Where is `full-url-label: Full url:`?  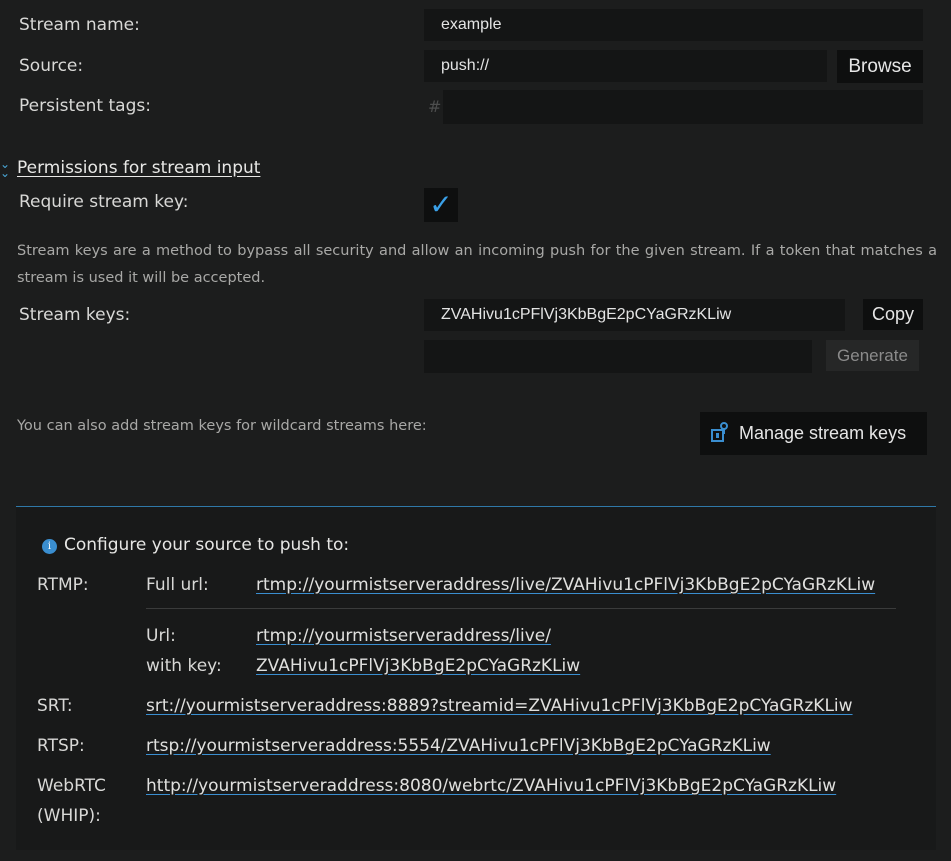 full-url-label: Full url: is located at coordinates (177, 585).